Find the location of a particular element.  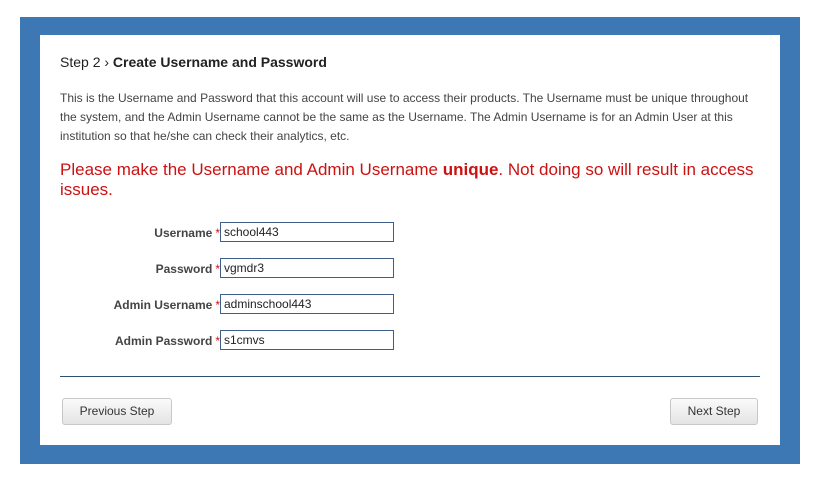

username-row: Username * is located at coordinates (410, 233).